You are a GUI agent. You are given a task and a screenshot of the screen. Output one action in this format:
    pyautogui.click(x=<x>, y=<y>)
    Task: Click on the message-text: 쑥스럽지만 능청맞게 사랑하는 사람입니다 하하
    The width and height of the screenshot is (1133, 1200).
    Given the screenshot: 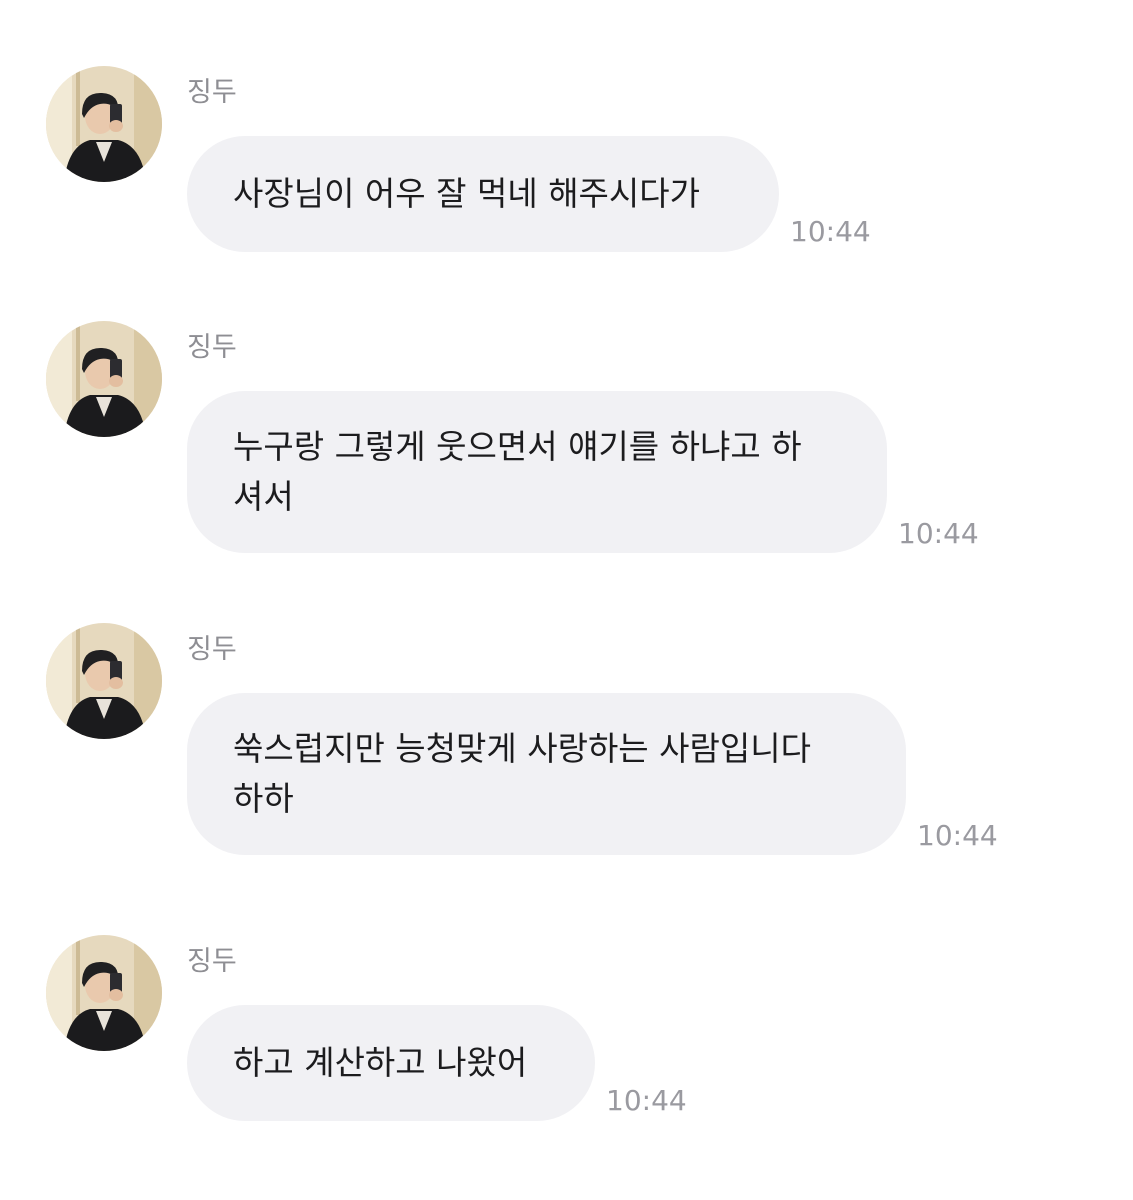 What is the action you would take?
    pyautogui.click(x=522, y=773)
    